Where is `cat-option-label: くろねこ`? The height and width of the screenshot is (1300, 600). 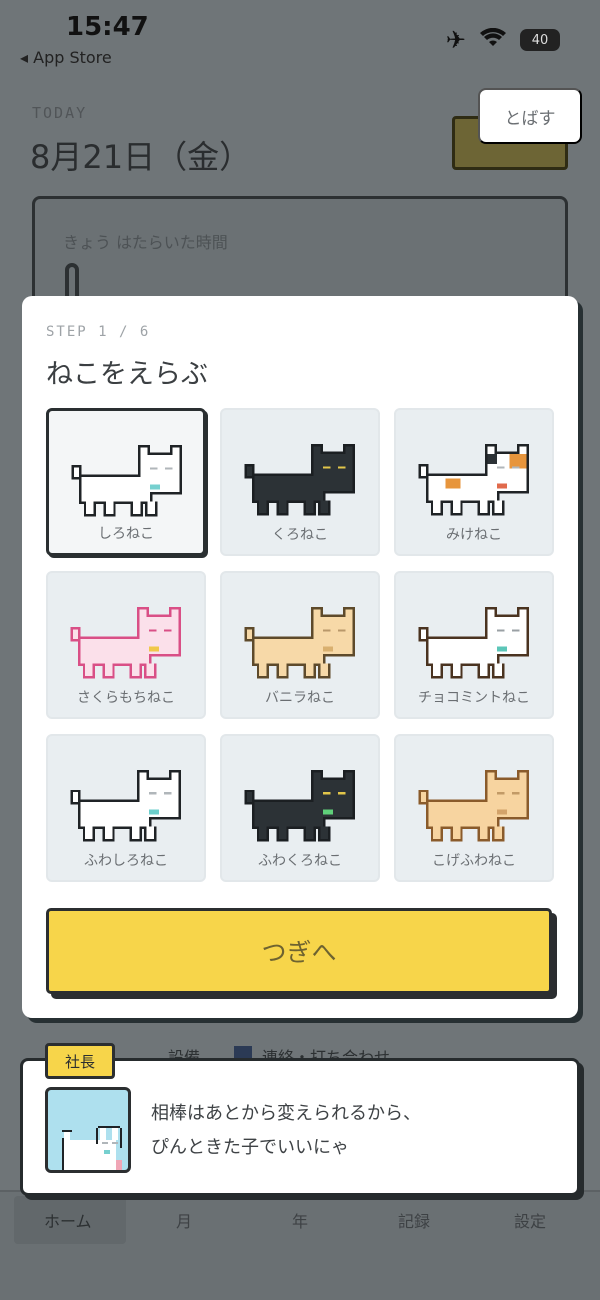
cat-option-label: くろねこ is located at coordinates (300, 535).